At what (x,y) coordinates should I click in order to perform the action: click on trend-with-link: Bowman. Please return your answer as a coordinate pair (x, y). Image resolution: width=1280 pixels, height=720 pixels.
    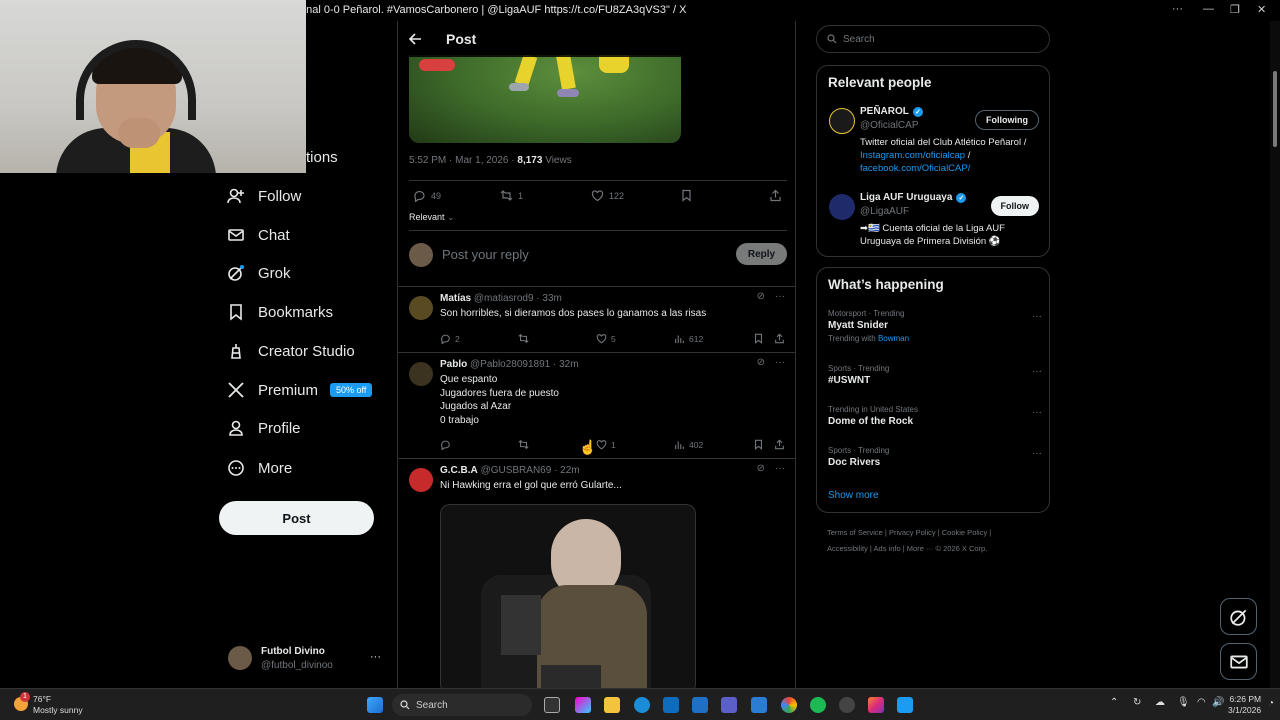
    Looking at the image, I should click on (893, 338).